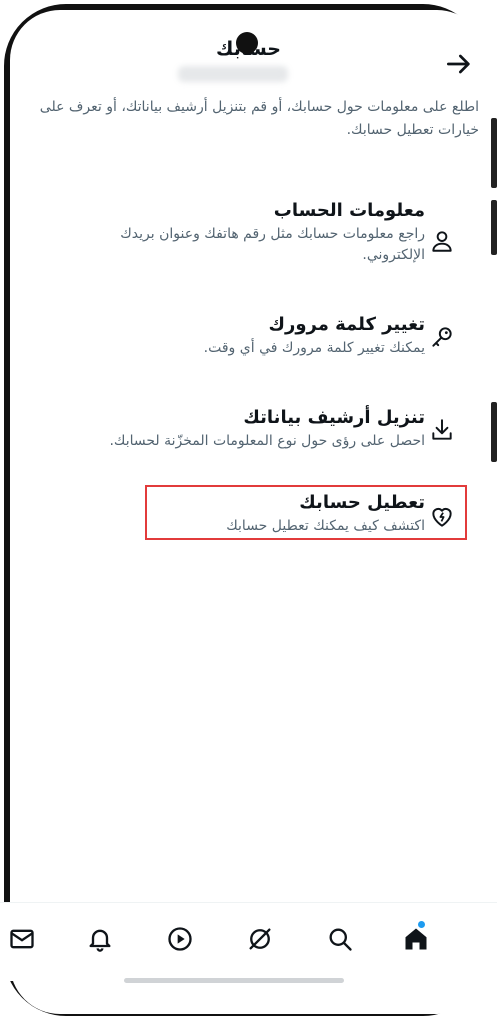 The height and width of the screenshot is (1024, 497). What do you see at coordinates (334, 417) in the screenshot?
I see `menu-item-title: تنزيل أرشيف بياناتك` at bounding box center [334, 417].